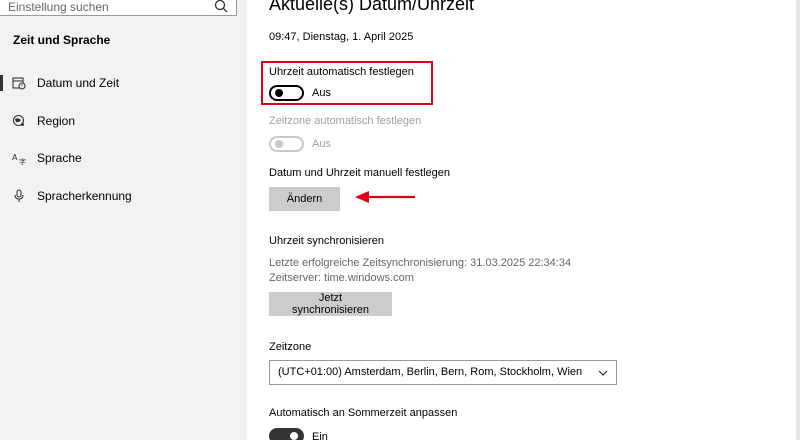  What do you see at coordinates (321, 144) in the screenshot?
I see `auto-zone-state: Aus` at bounding box center [321, 144].